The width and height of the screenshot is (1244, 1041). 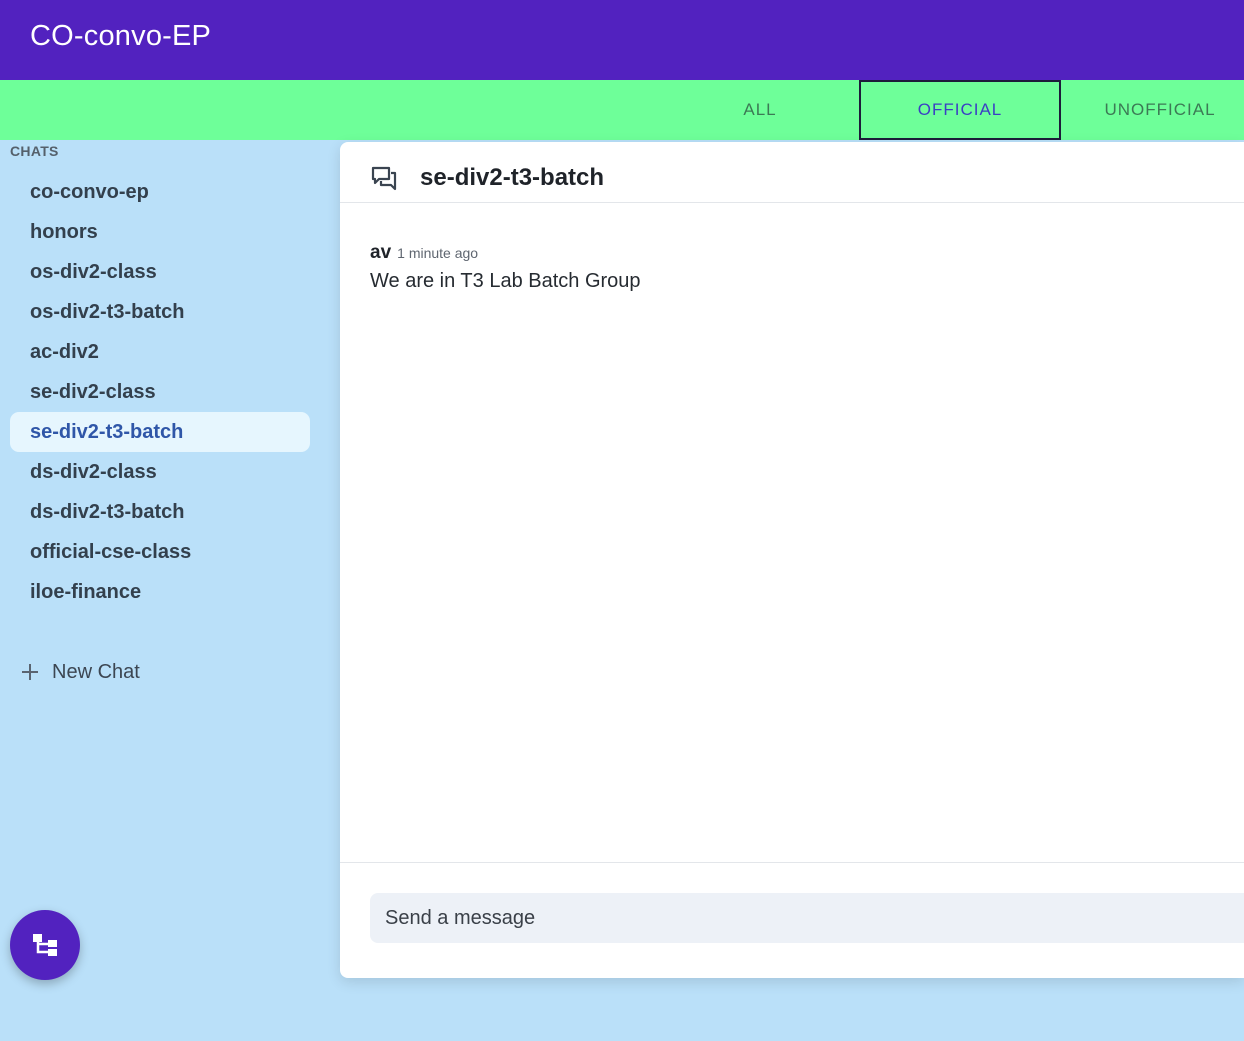 What do you see at coordinates (384, 178) in the screenshot?
I see `chat-bubbles-icon` at bounding box center [384, 178].